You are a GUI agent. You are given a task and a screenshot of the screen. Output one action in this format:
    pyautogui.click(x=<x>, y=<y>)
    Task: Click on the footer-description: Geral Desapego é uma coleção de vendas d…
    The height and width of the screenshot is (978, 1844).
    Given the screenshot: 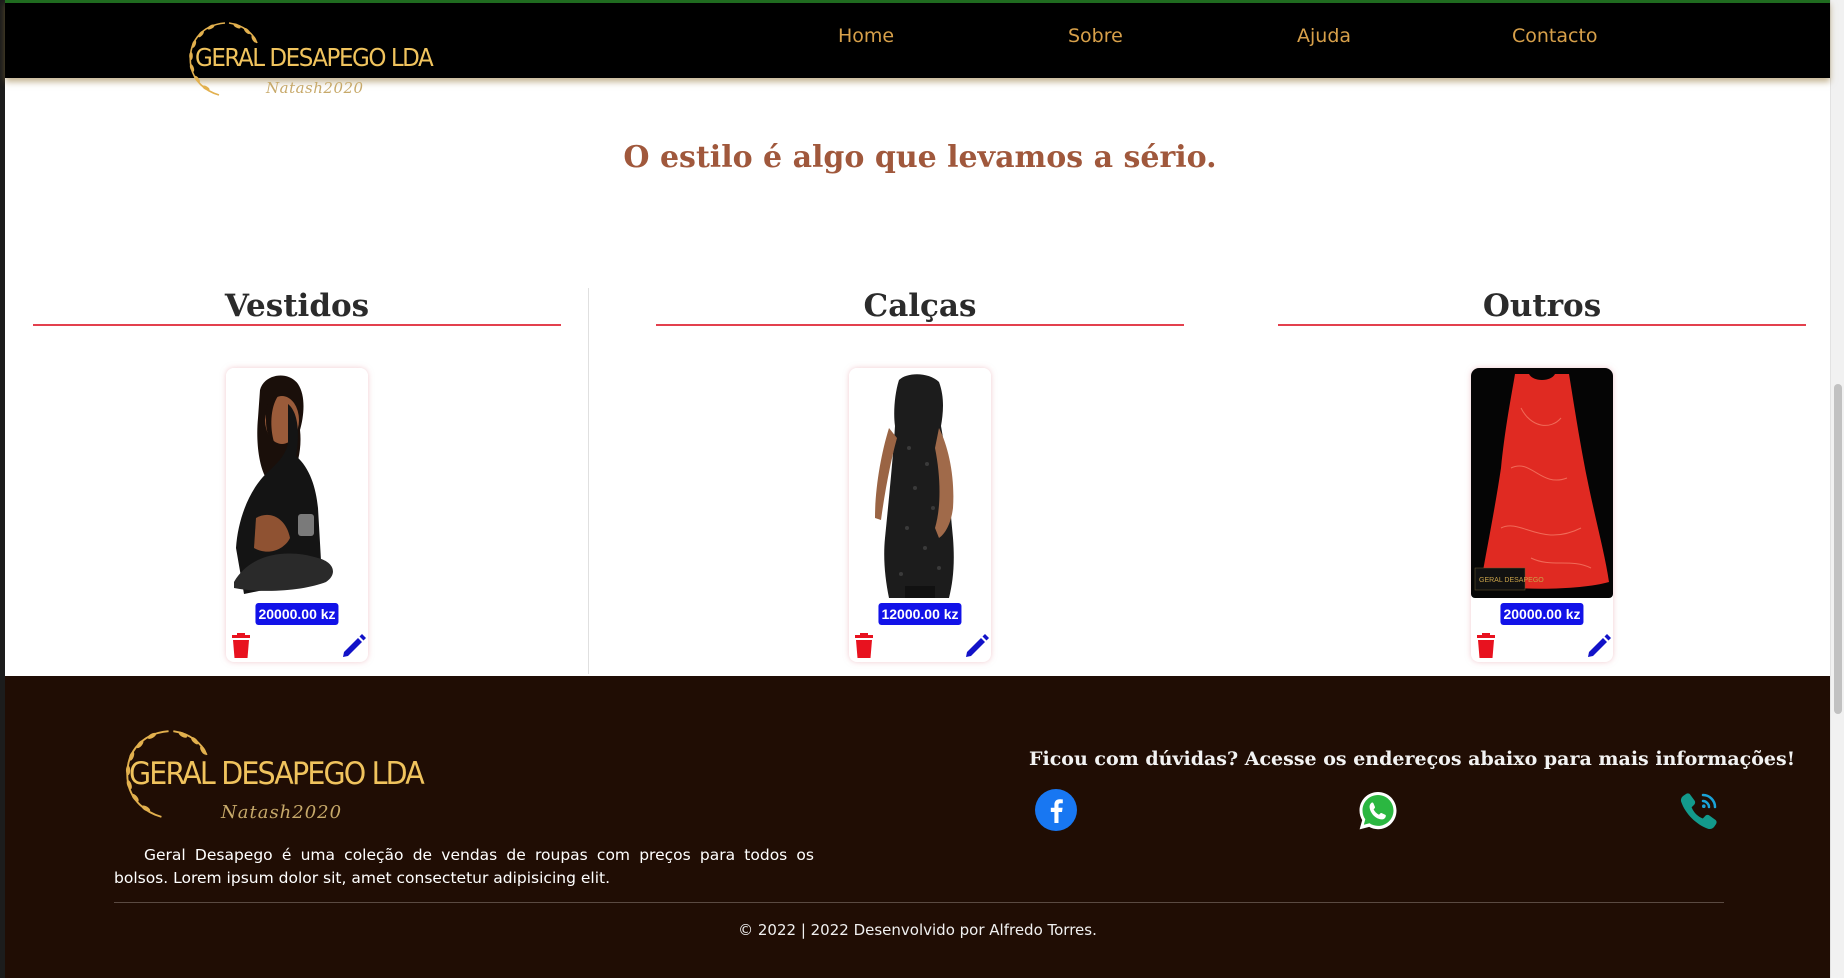 What is the action you would take?
    pyautogui.click(x=464, y=866)
    